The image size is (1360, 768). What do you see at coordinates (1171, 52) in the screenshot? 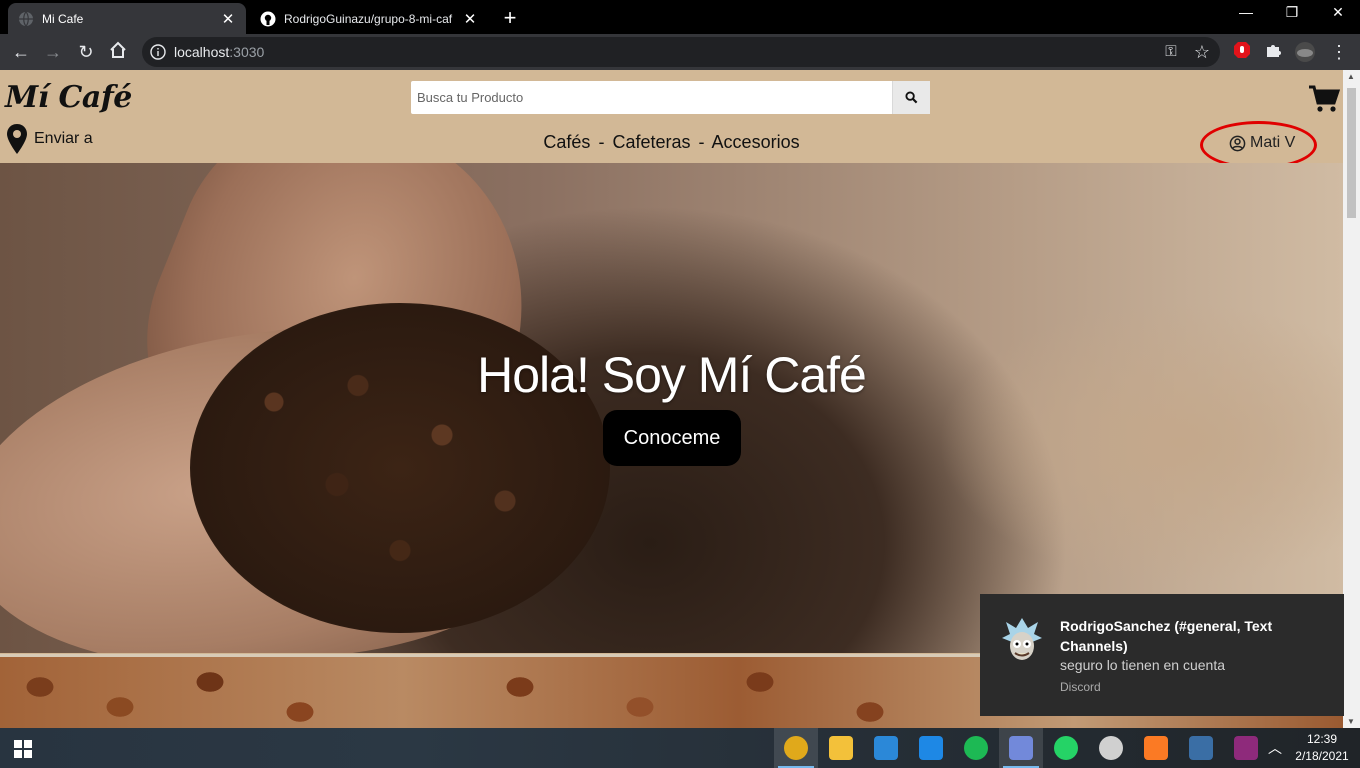
I see `key-icon: ⚿` at bounding box center [1171, 52].